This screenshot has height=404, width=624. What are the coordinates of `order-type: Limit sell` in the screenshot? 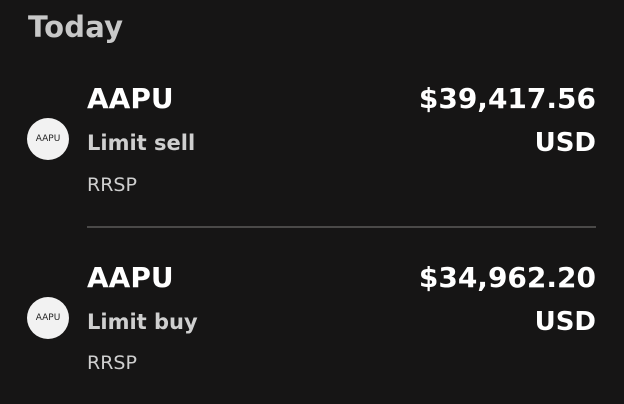 It's located at (141, 143).